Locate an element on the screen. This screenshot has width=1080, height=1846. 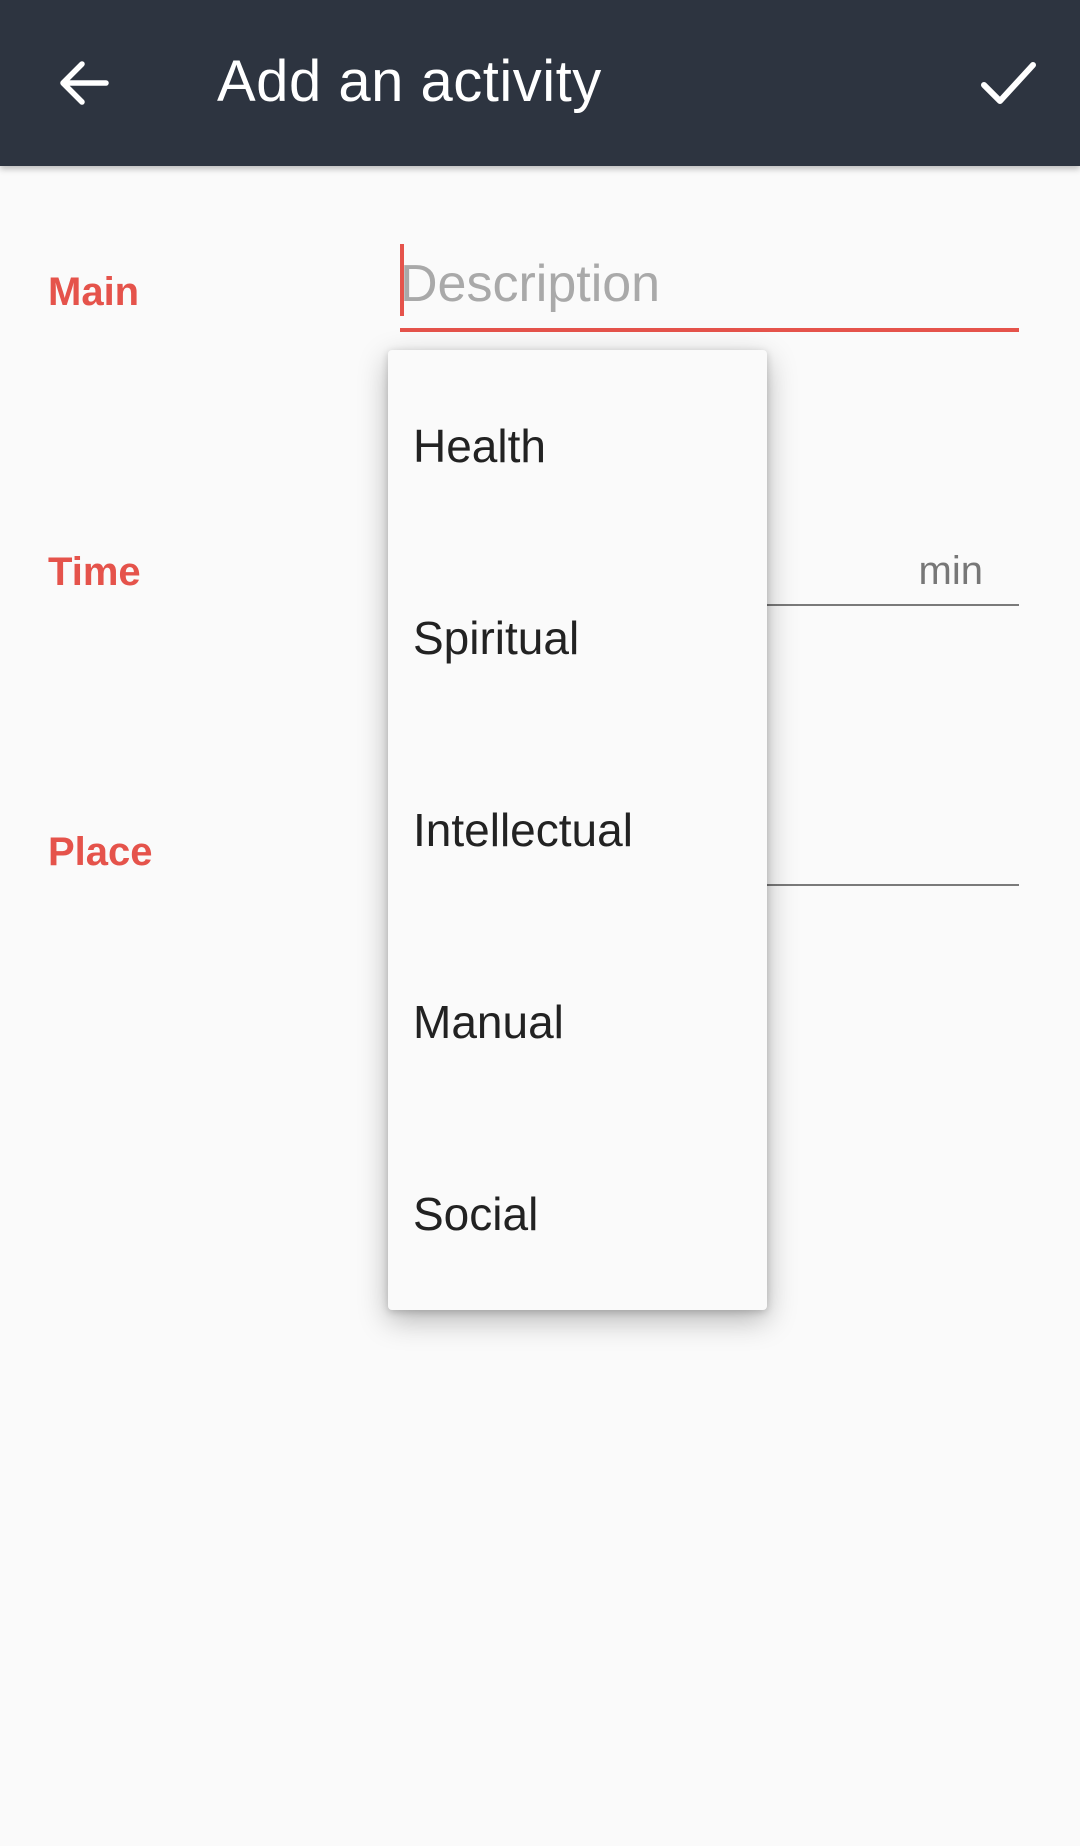
dropdown-item-intellectual: Intellectual is located at coordinates (577, 830).